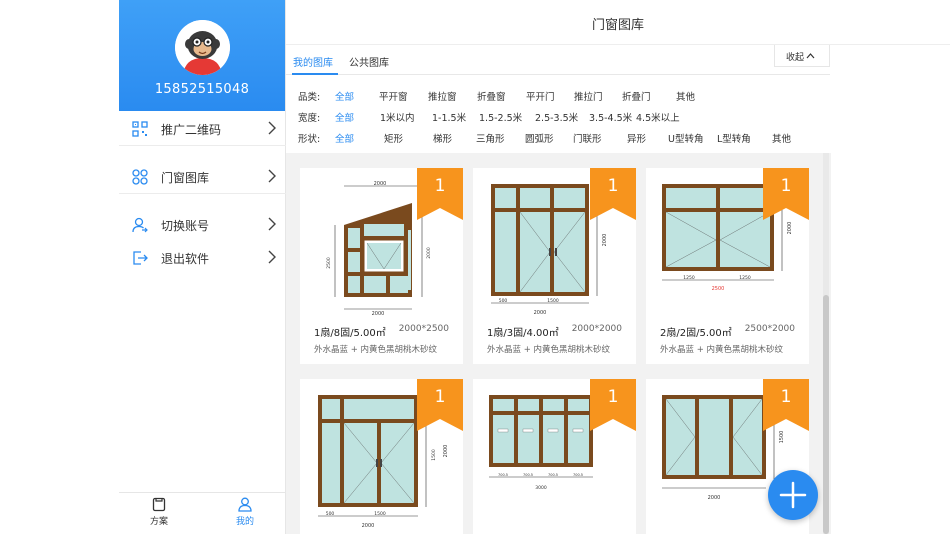 This screenshot has height=534, width=950. What do you see at coordinates (449, 117) in the screenshot?
I see `filter-option: 1-1.5米` at bounding box center [449, 117].